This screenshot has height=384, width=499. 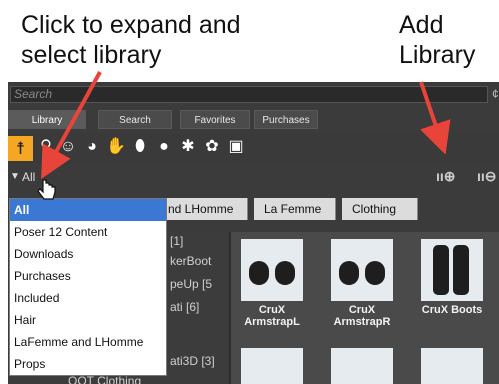 What do you see at coordinates (46, 189) in the screenshot?
I see `hand-cursor-icon` at bounding box center [46, 189].